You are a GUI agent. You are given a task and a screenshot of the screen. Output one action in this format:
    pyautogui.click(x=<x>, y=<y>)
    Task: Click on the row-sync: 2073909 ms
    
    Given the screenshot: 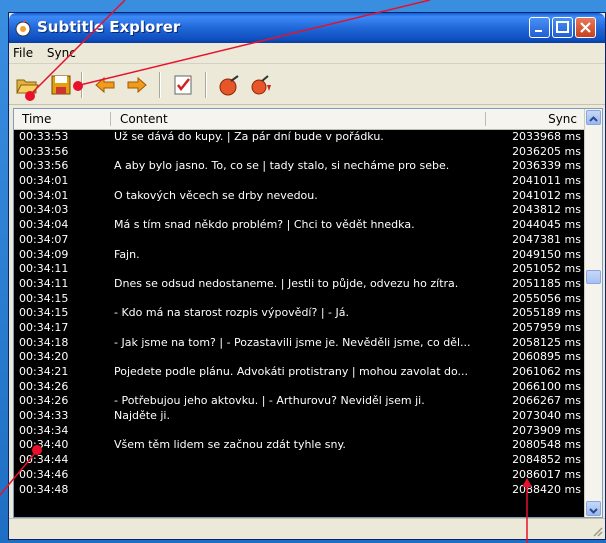 What is the action you would take?
    pyautogui.click(x=546, y=430)
    